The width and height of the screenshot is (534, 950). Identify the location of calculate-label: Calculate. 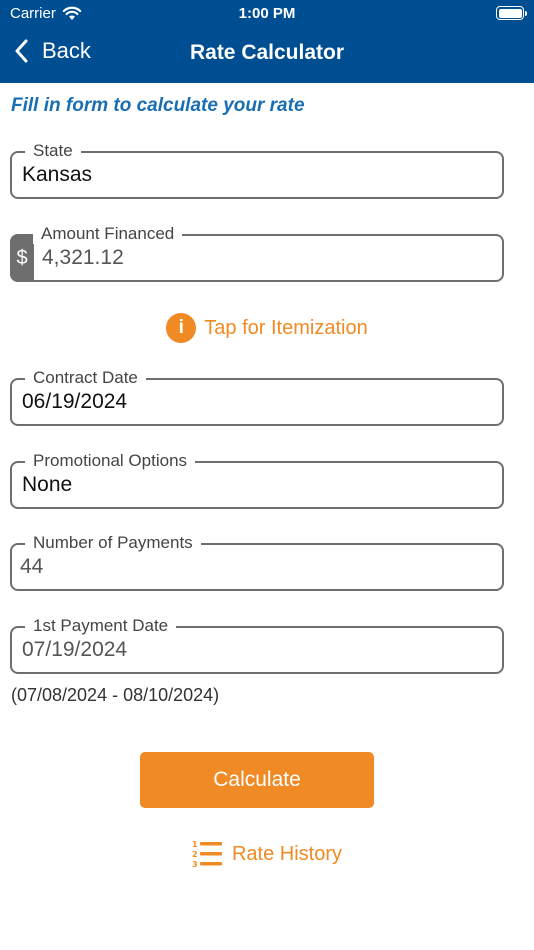
(257, 779).